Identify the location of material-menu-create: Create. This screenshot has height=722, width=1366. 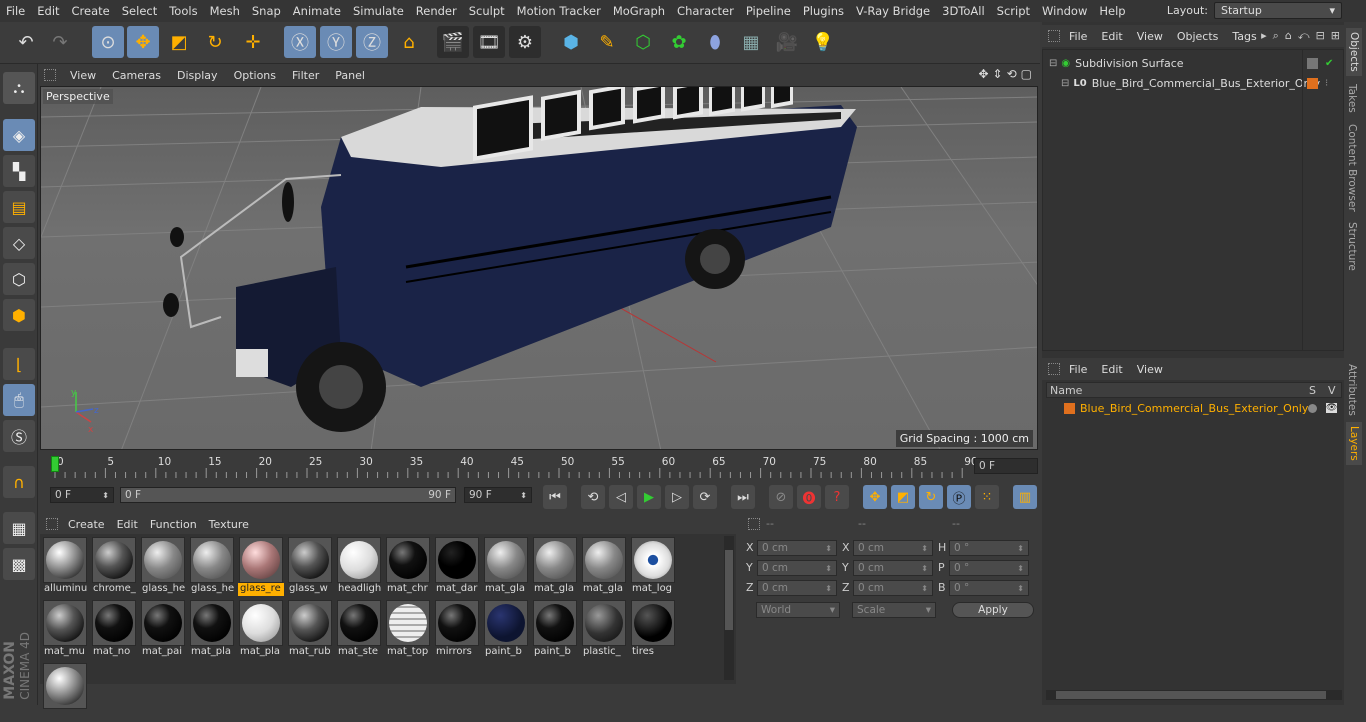
(86, 524).